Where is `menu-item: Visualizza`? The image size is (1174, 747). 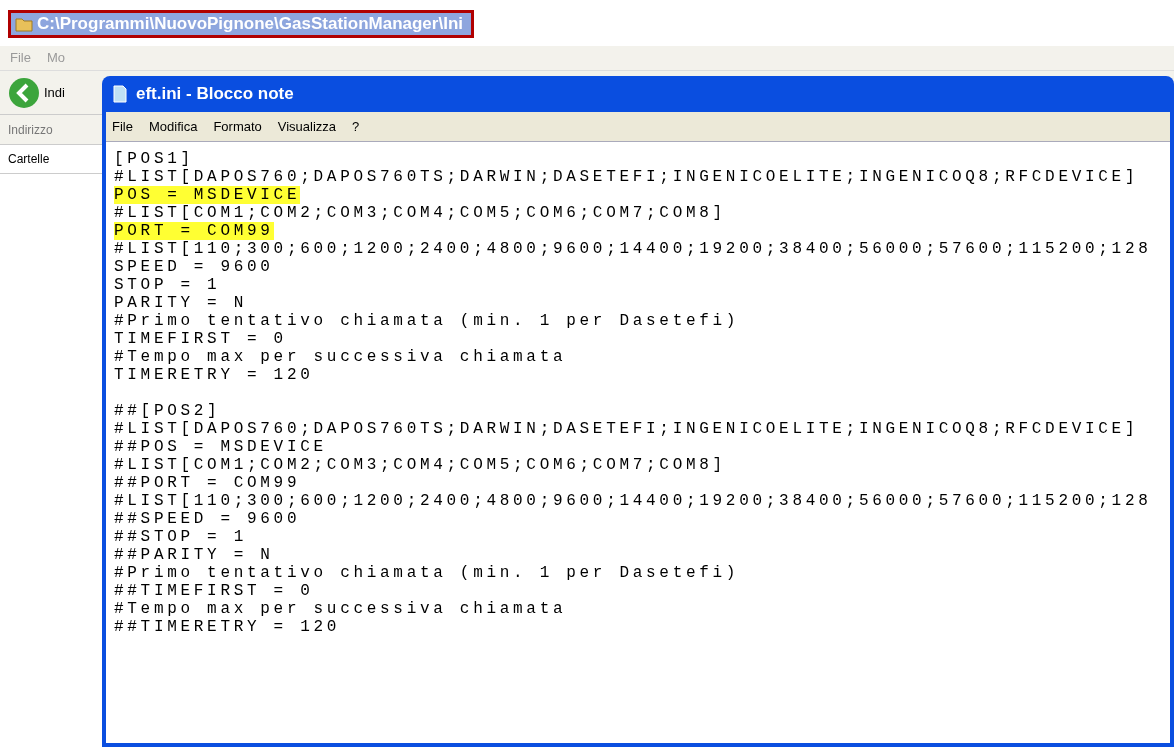 menu-item: Visualizza is located at coordinates (307, 126).